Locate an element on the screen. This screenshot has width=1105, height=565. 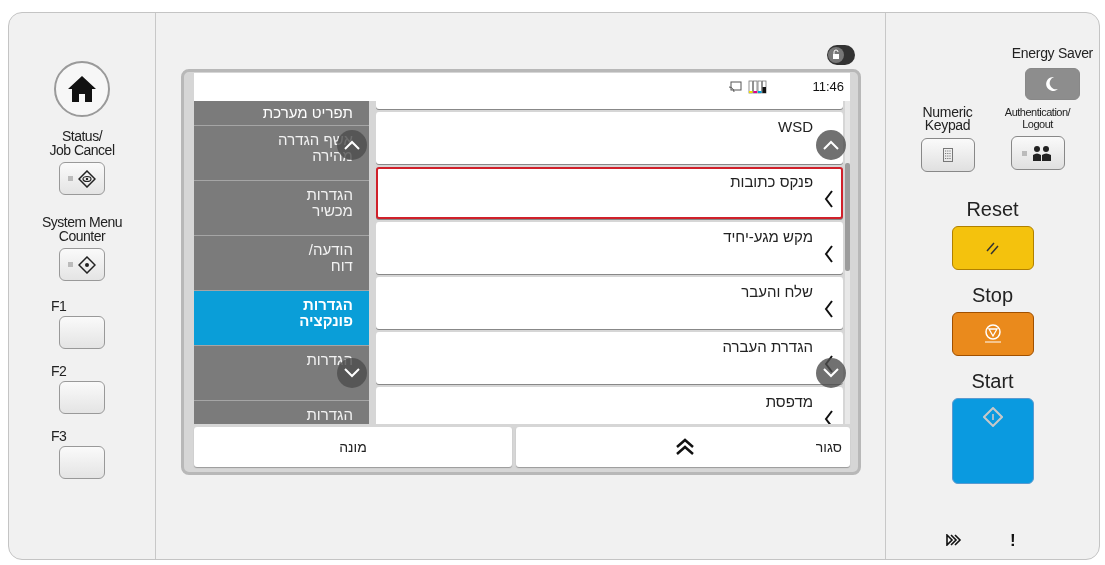
menu-row-label: מקש מגע-יחיד is located at coordinates (768, 237).